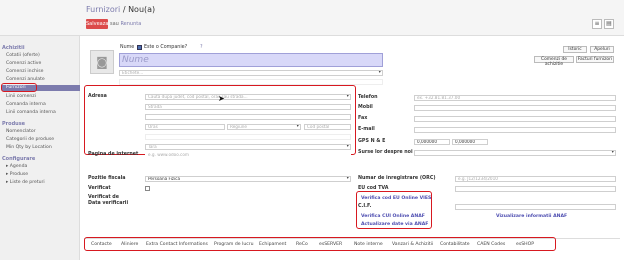  I want to click on phone-label: Telefon, so click(368, 97).